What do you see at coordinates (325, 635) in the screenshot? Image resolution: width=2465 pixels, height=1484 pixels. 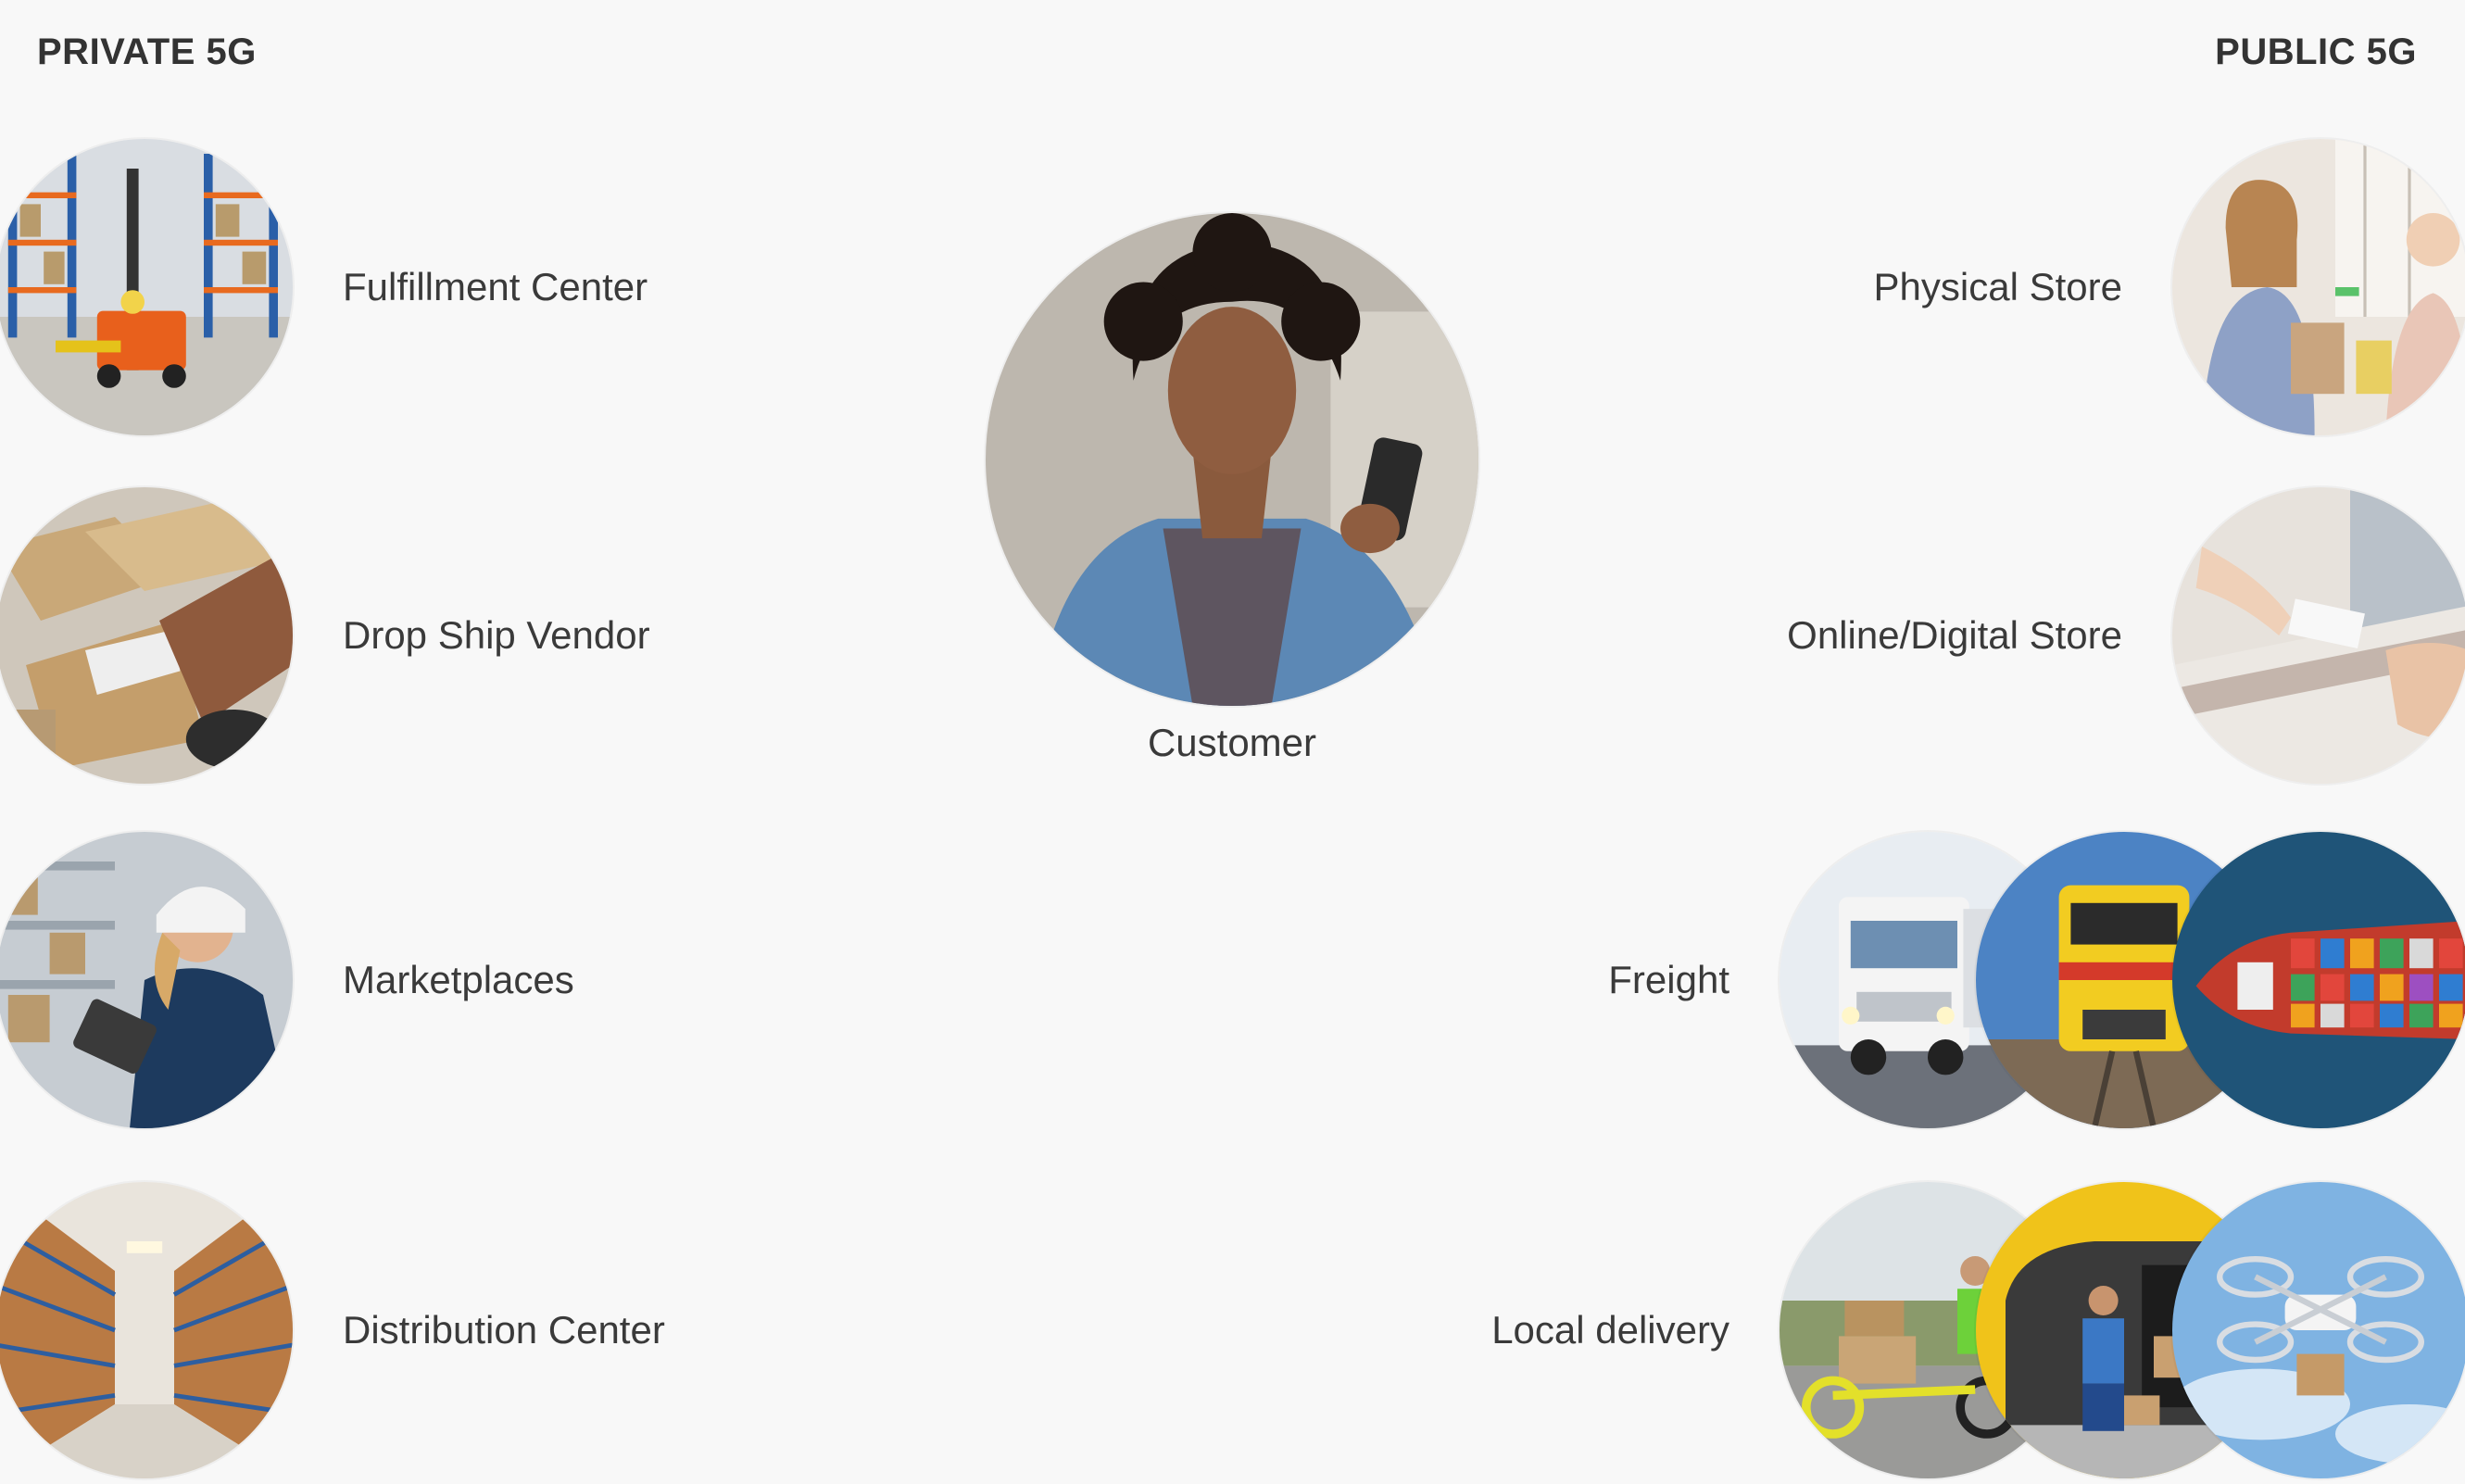 I see `node-drop-ship-vendor: Drop Ship Vendor` at bounding box center [325, 635].